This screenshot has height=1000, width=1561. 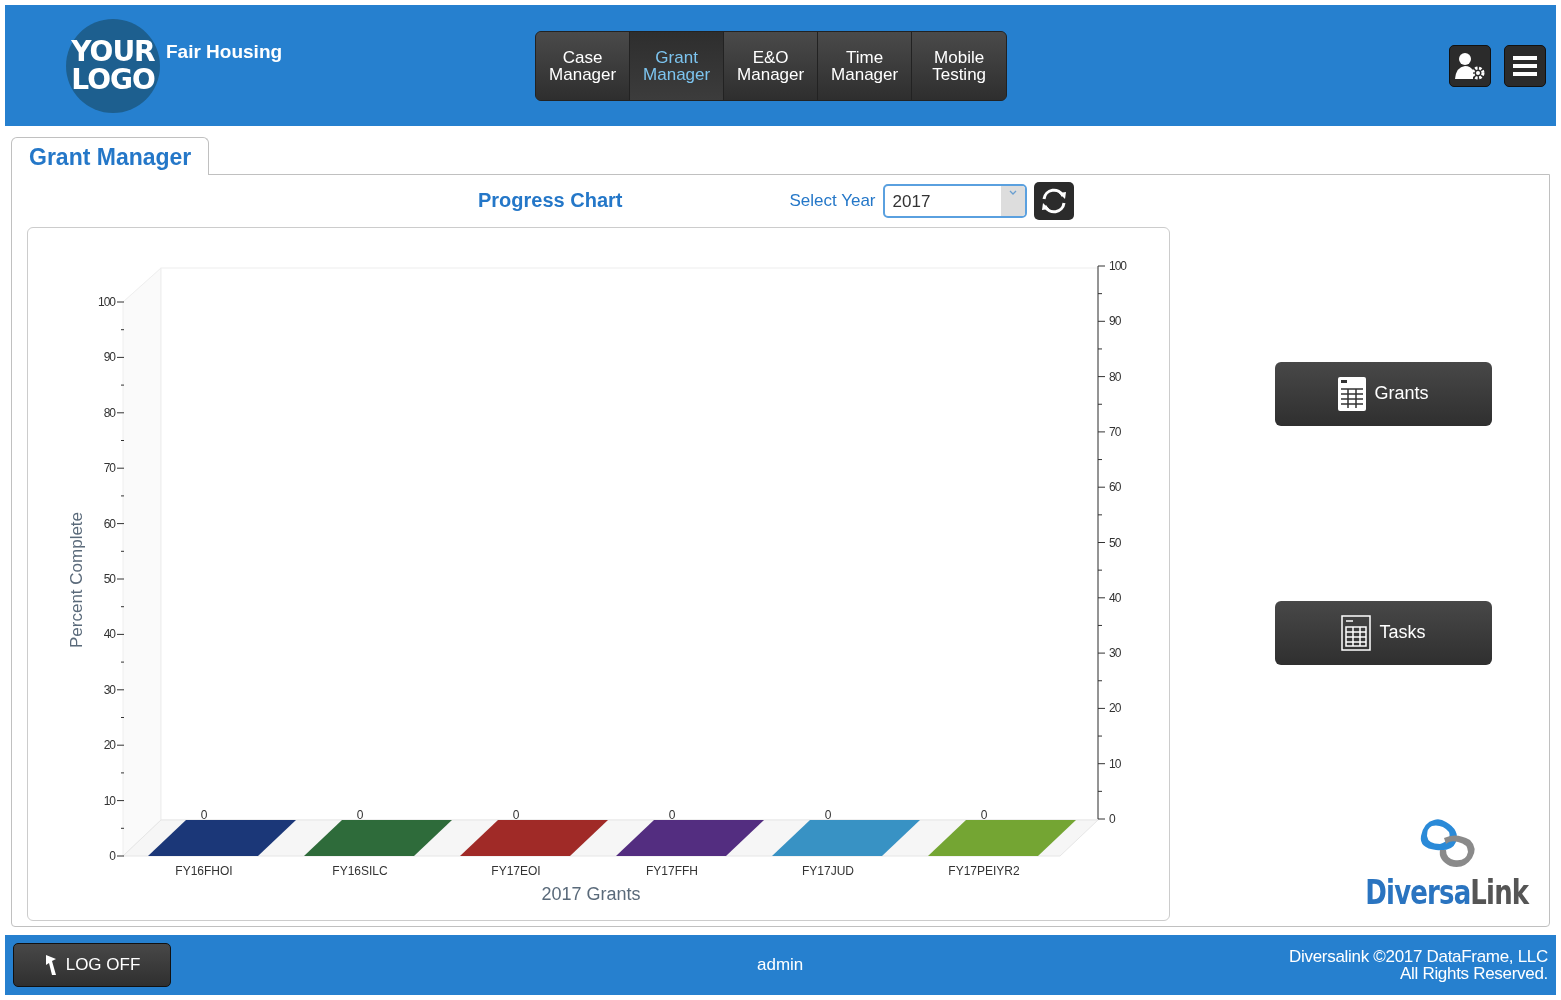 I want to click on page-tab: Grant Manager, so click(x=110, y=155).